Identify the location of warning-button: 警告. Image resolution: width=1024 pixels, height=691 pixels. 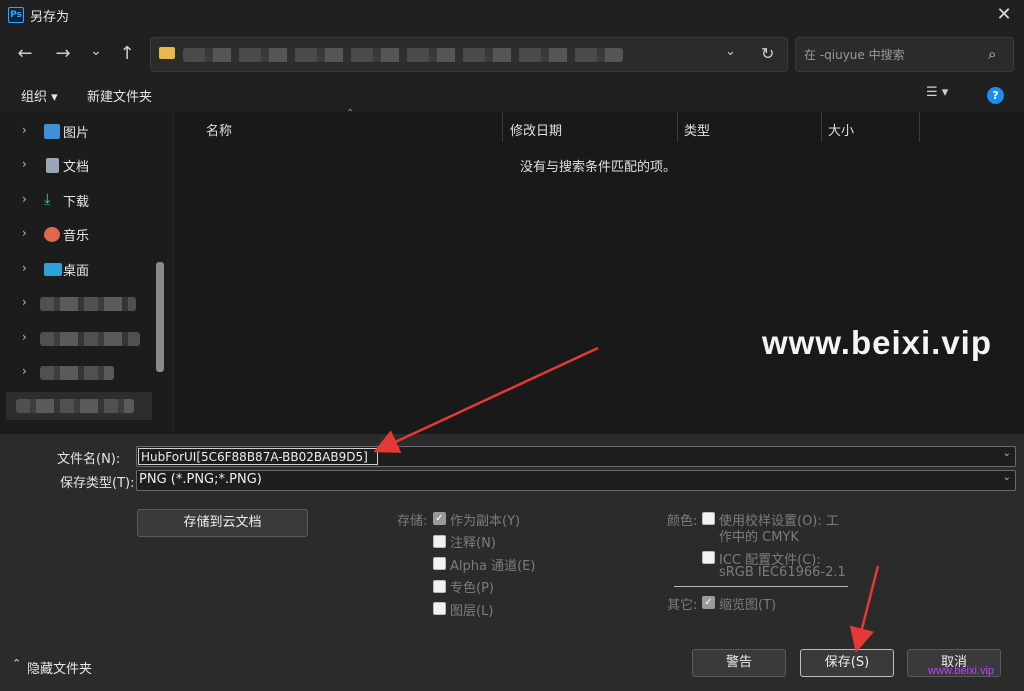
(739, 663).